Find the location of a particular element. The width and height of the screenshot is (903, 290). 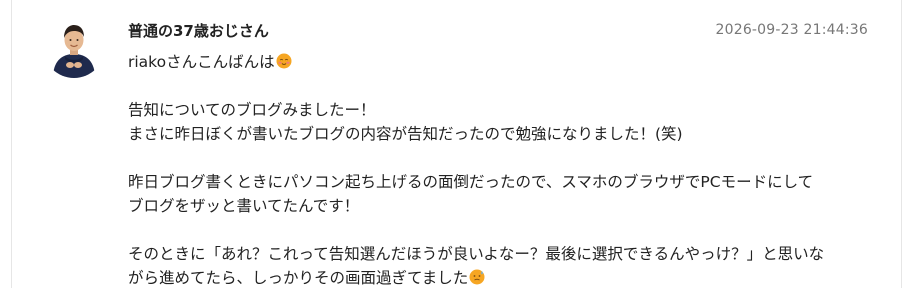

comment-timestamp: 2026-09-23 21:44:36 is located at coordinates (791, 30).